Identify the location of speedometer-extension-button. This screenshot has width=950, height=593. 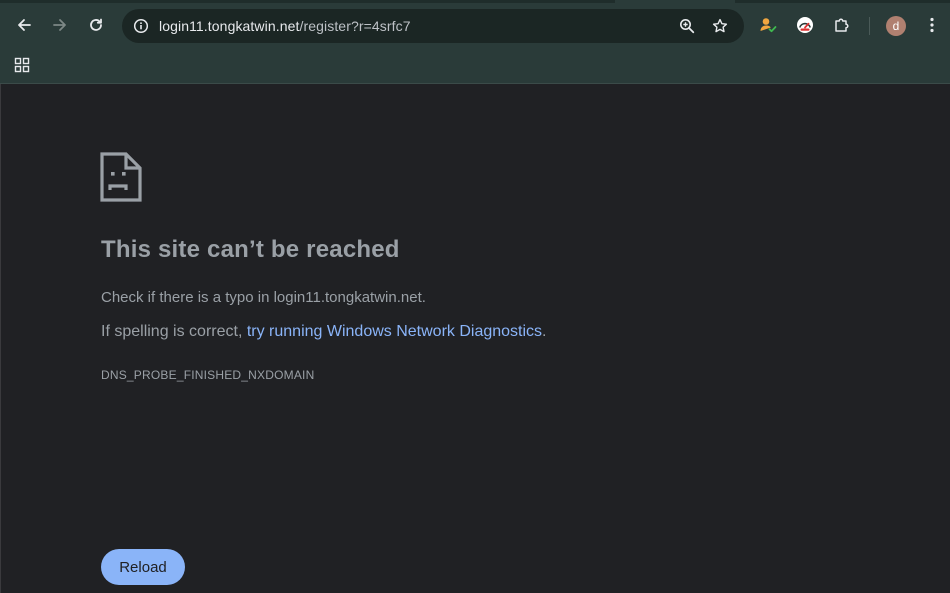
(805, 25).